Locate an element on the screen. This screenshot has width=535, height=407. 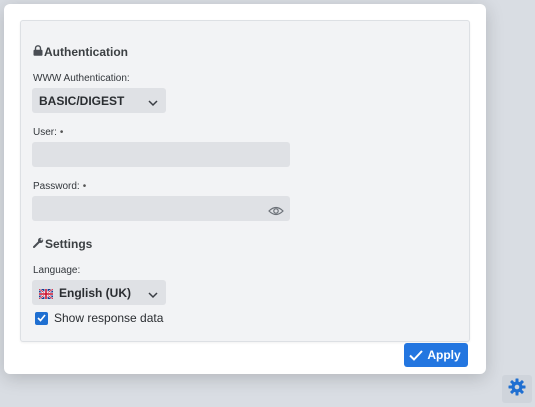
authentication-title: Authentication is located at coordinates (86, 52).